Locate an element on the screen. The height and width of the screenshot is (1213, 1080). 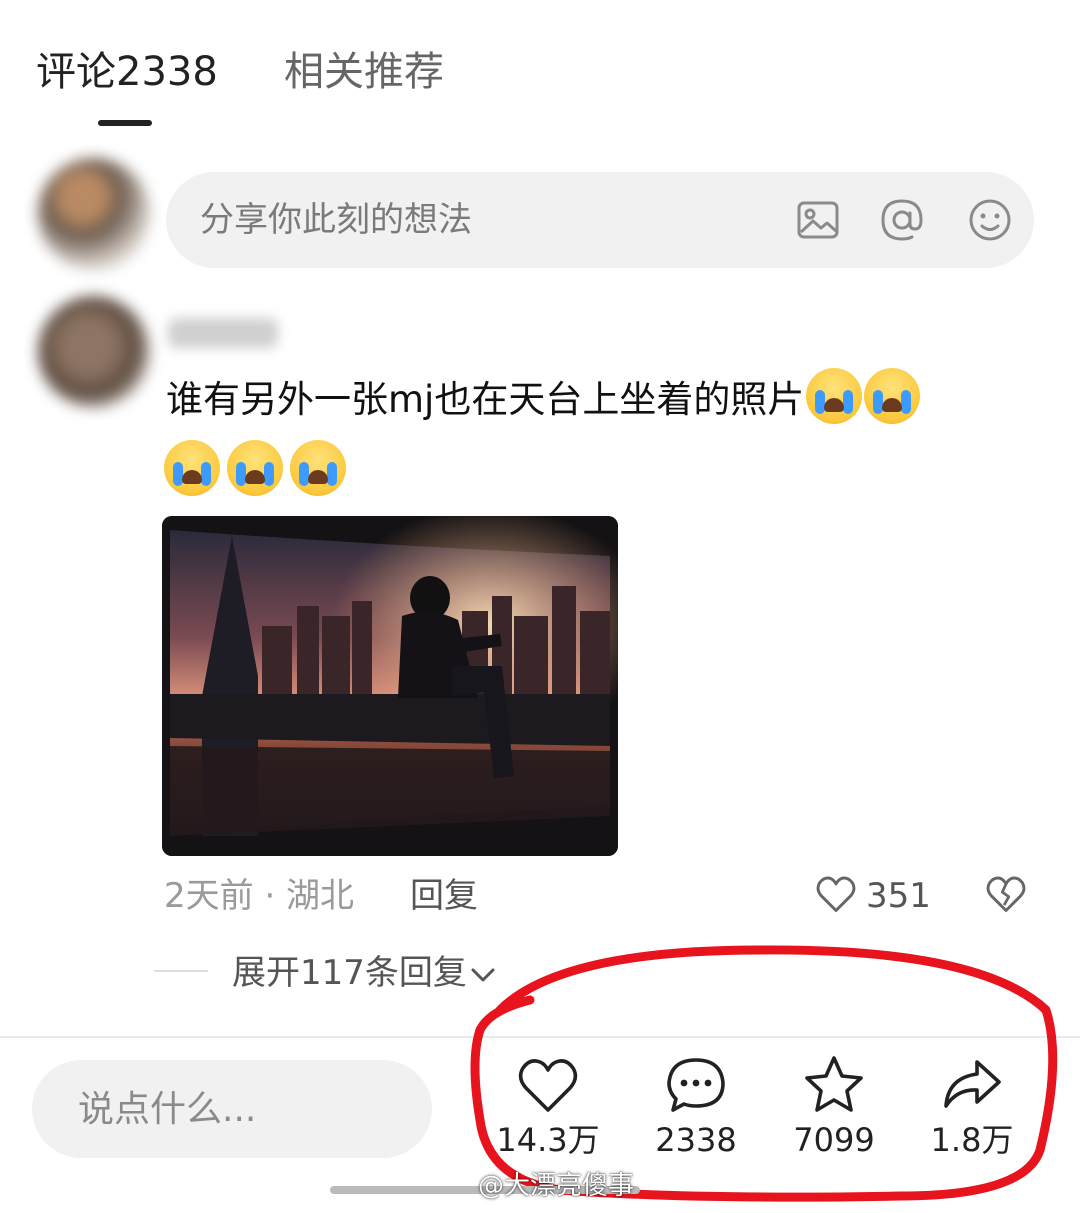
comment-emoji-row is located at coordinates (254, 468).